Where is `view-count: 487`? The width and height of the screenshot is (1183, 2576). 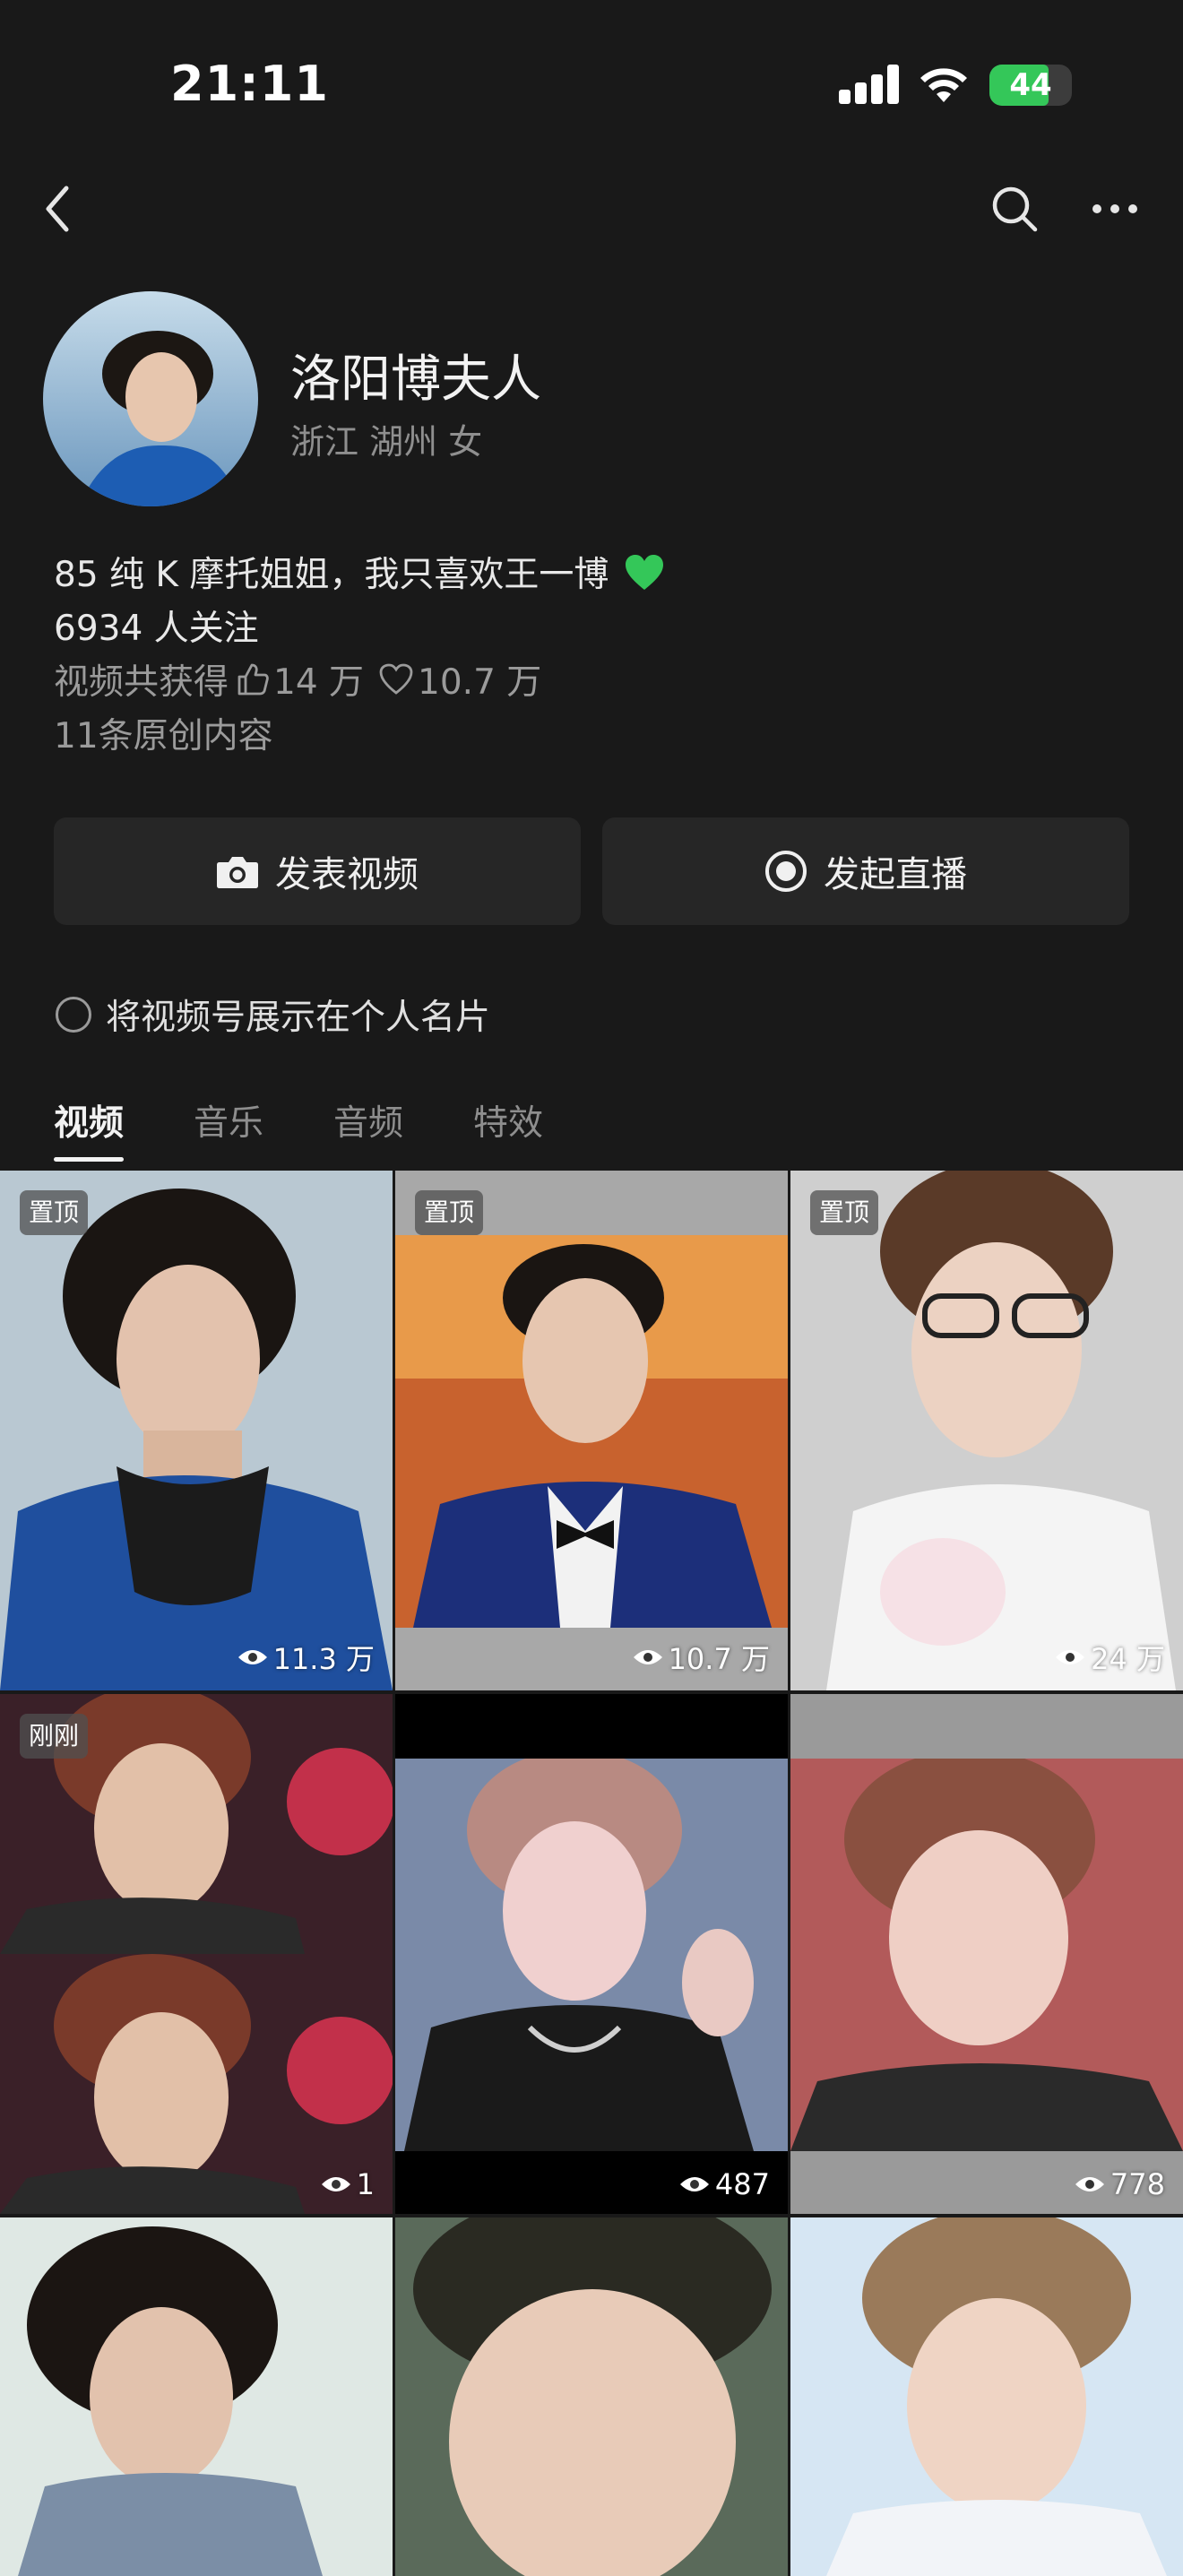
view-count: 487 is located at coordinates (725, 2184).